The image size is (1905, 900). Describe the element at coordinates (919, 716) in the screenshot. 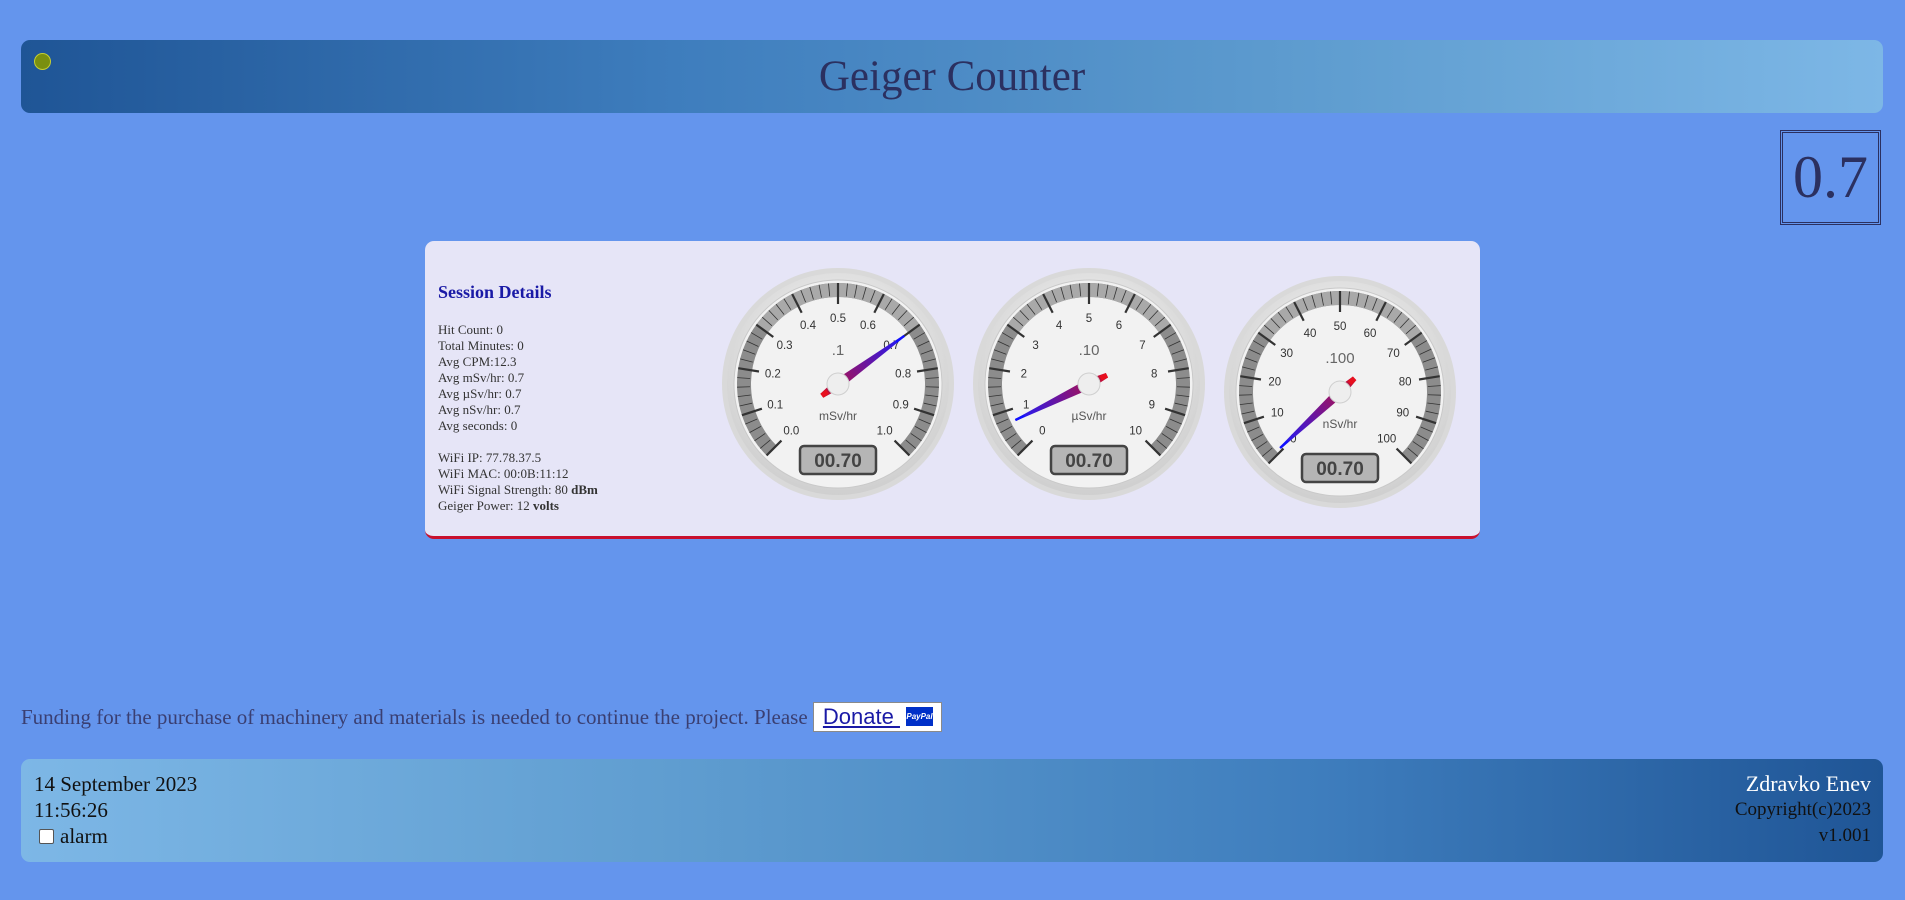

I see `paypal-icon: PayPal` at that location.